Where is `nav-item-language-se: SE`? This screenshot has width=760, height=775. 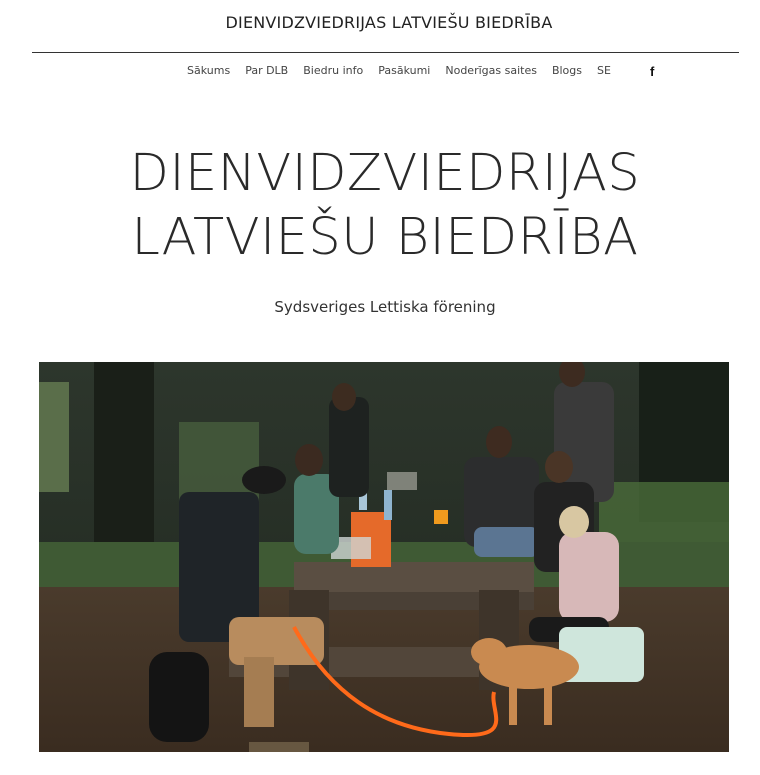 nav-item-language-se: SE is located at coordinates (604, 70).